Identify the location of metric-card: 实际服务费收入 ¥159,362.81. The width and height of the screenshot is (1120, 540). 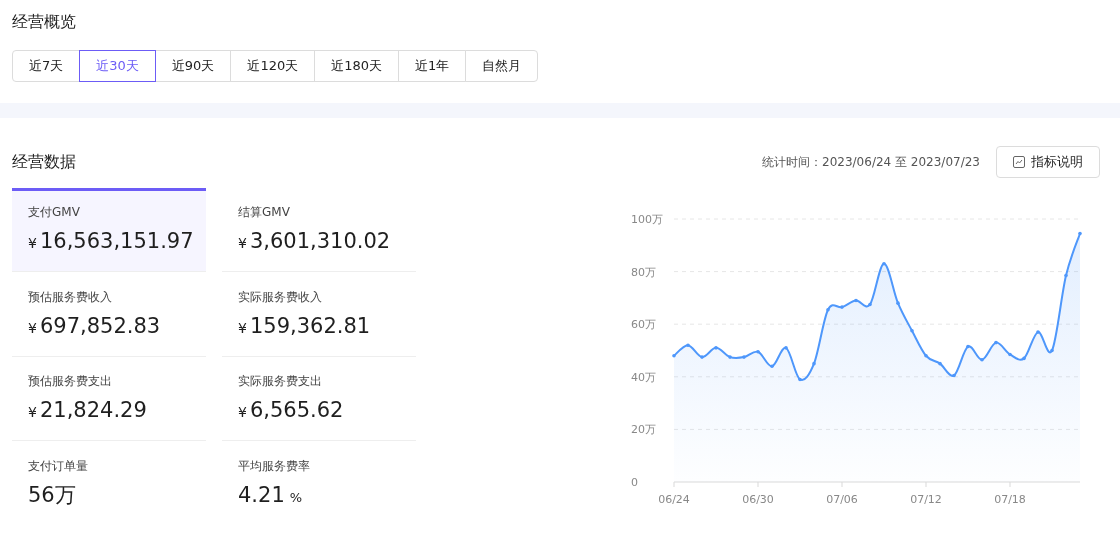
(319, 314).